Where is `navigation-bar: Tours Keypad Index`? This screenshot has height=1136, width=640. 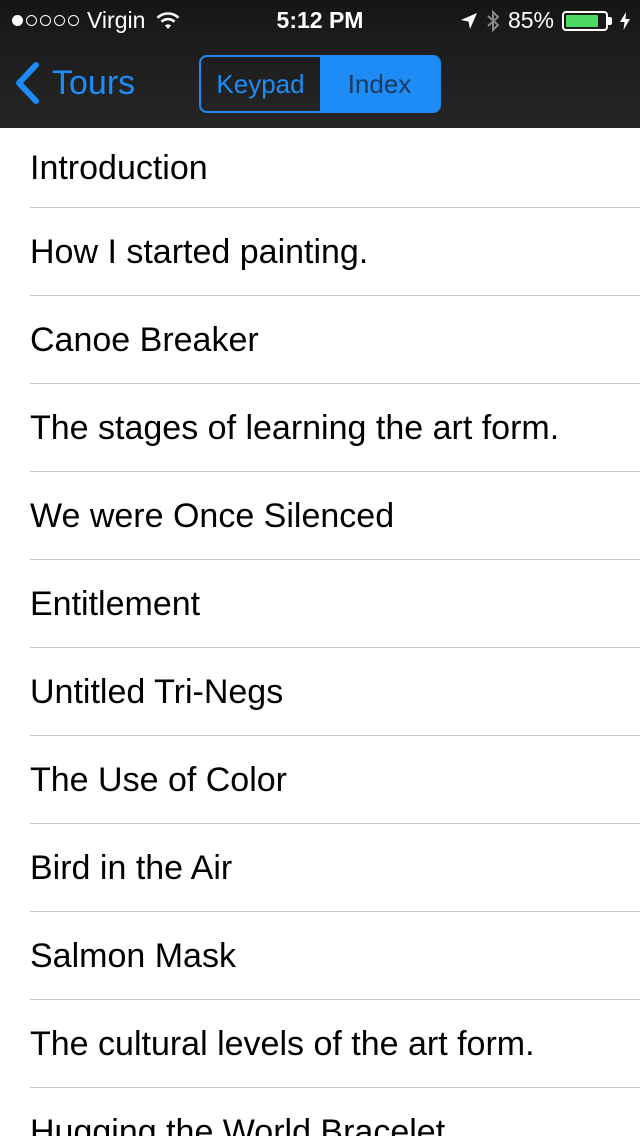 navigation-bar: Tours Keypad Index is located at coordinates (320, 84).